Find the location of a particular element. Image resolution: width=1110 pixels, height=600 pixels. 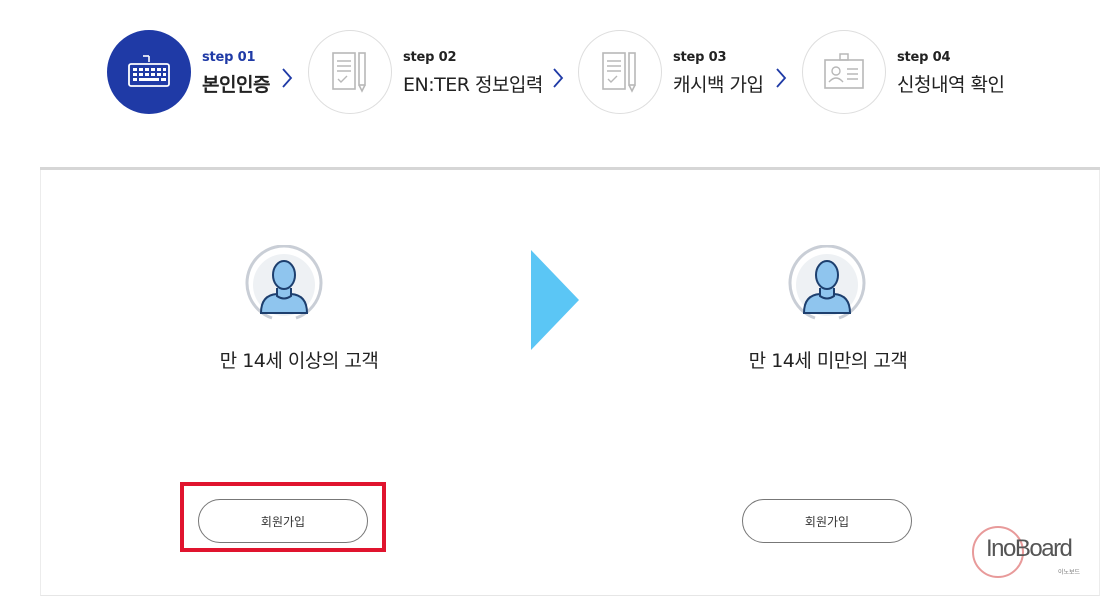

step-3-circle is located at coordinates (620, 72).